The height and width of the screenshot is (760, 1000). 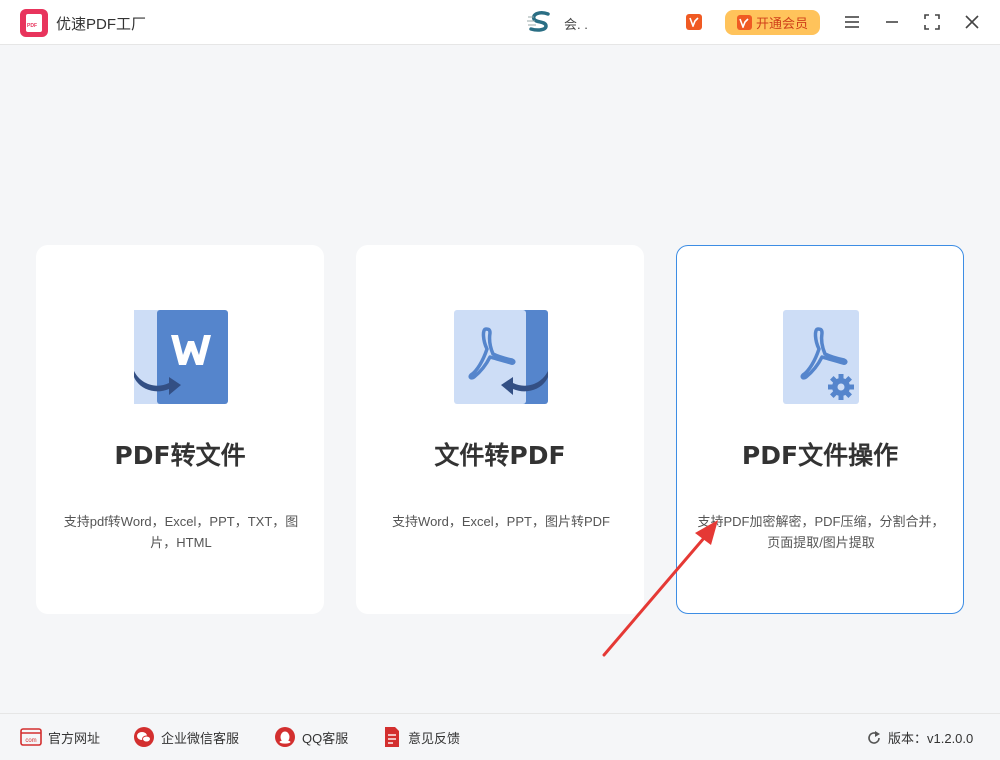 What do you see at coordinates (874, 737) in the screenshot?
I see `refresh-icon` at bounding box center [874, 737].